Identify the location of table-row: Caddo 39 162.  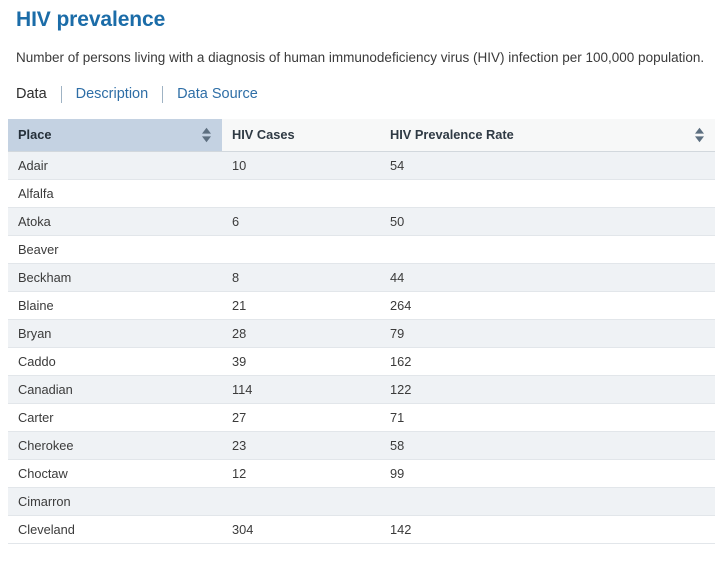
(361, 361).